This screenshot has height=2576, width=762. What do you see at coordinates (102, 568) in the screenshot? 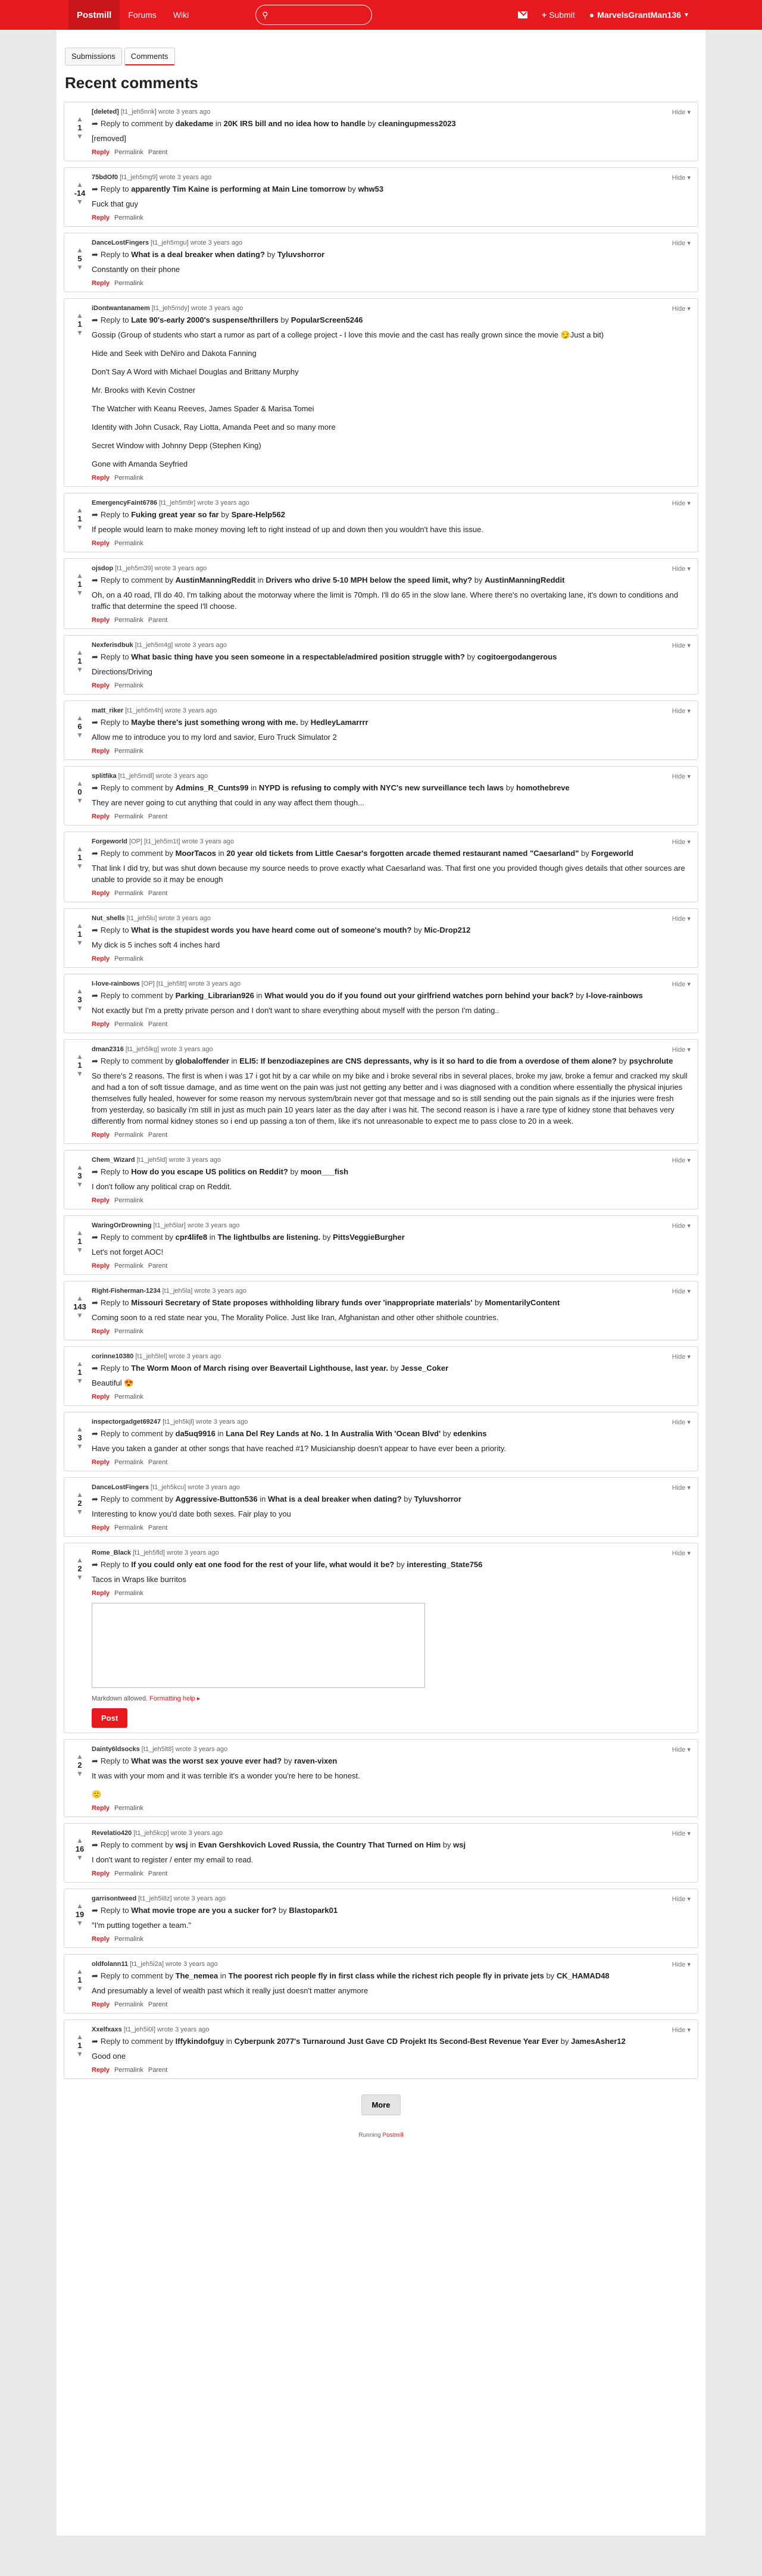
I see `comment-author: ojsdop` at bounding box center [102, 568].